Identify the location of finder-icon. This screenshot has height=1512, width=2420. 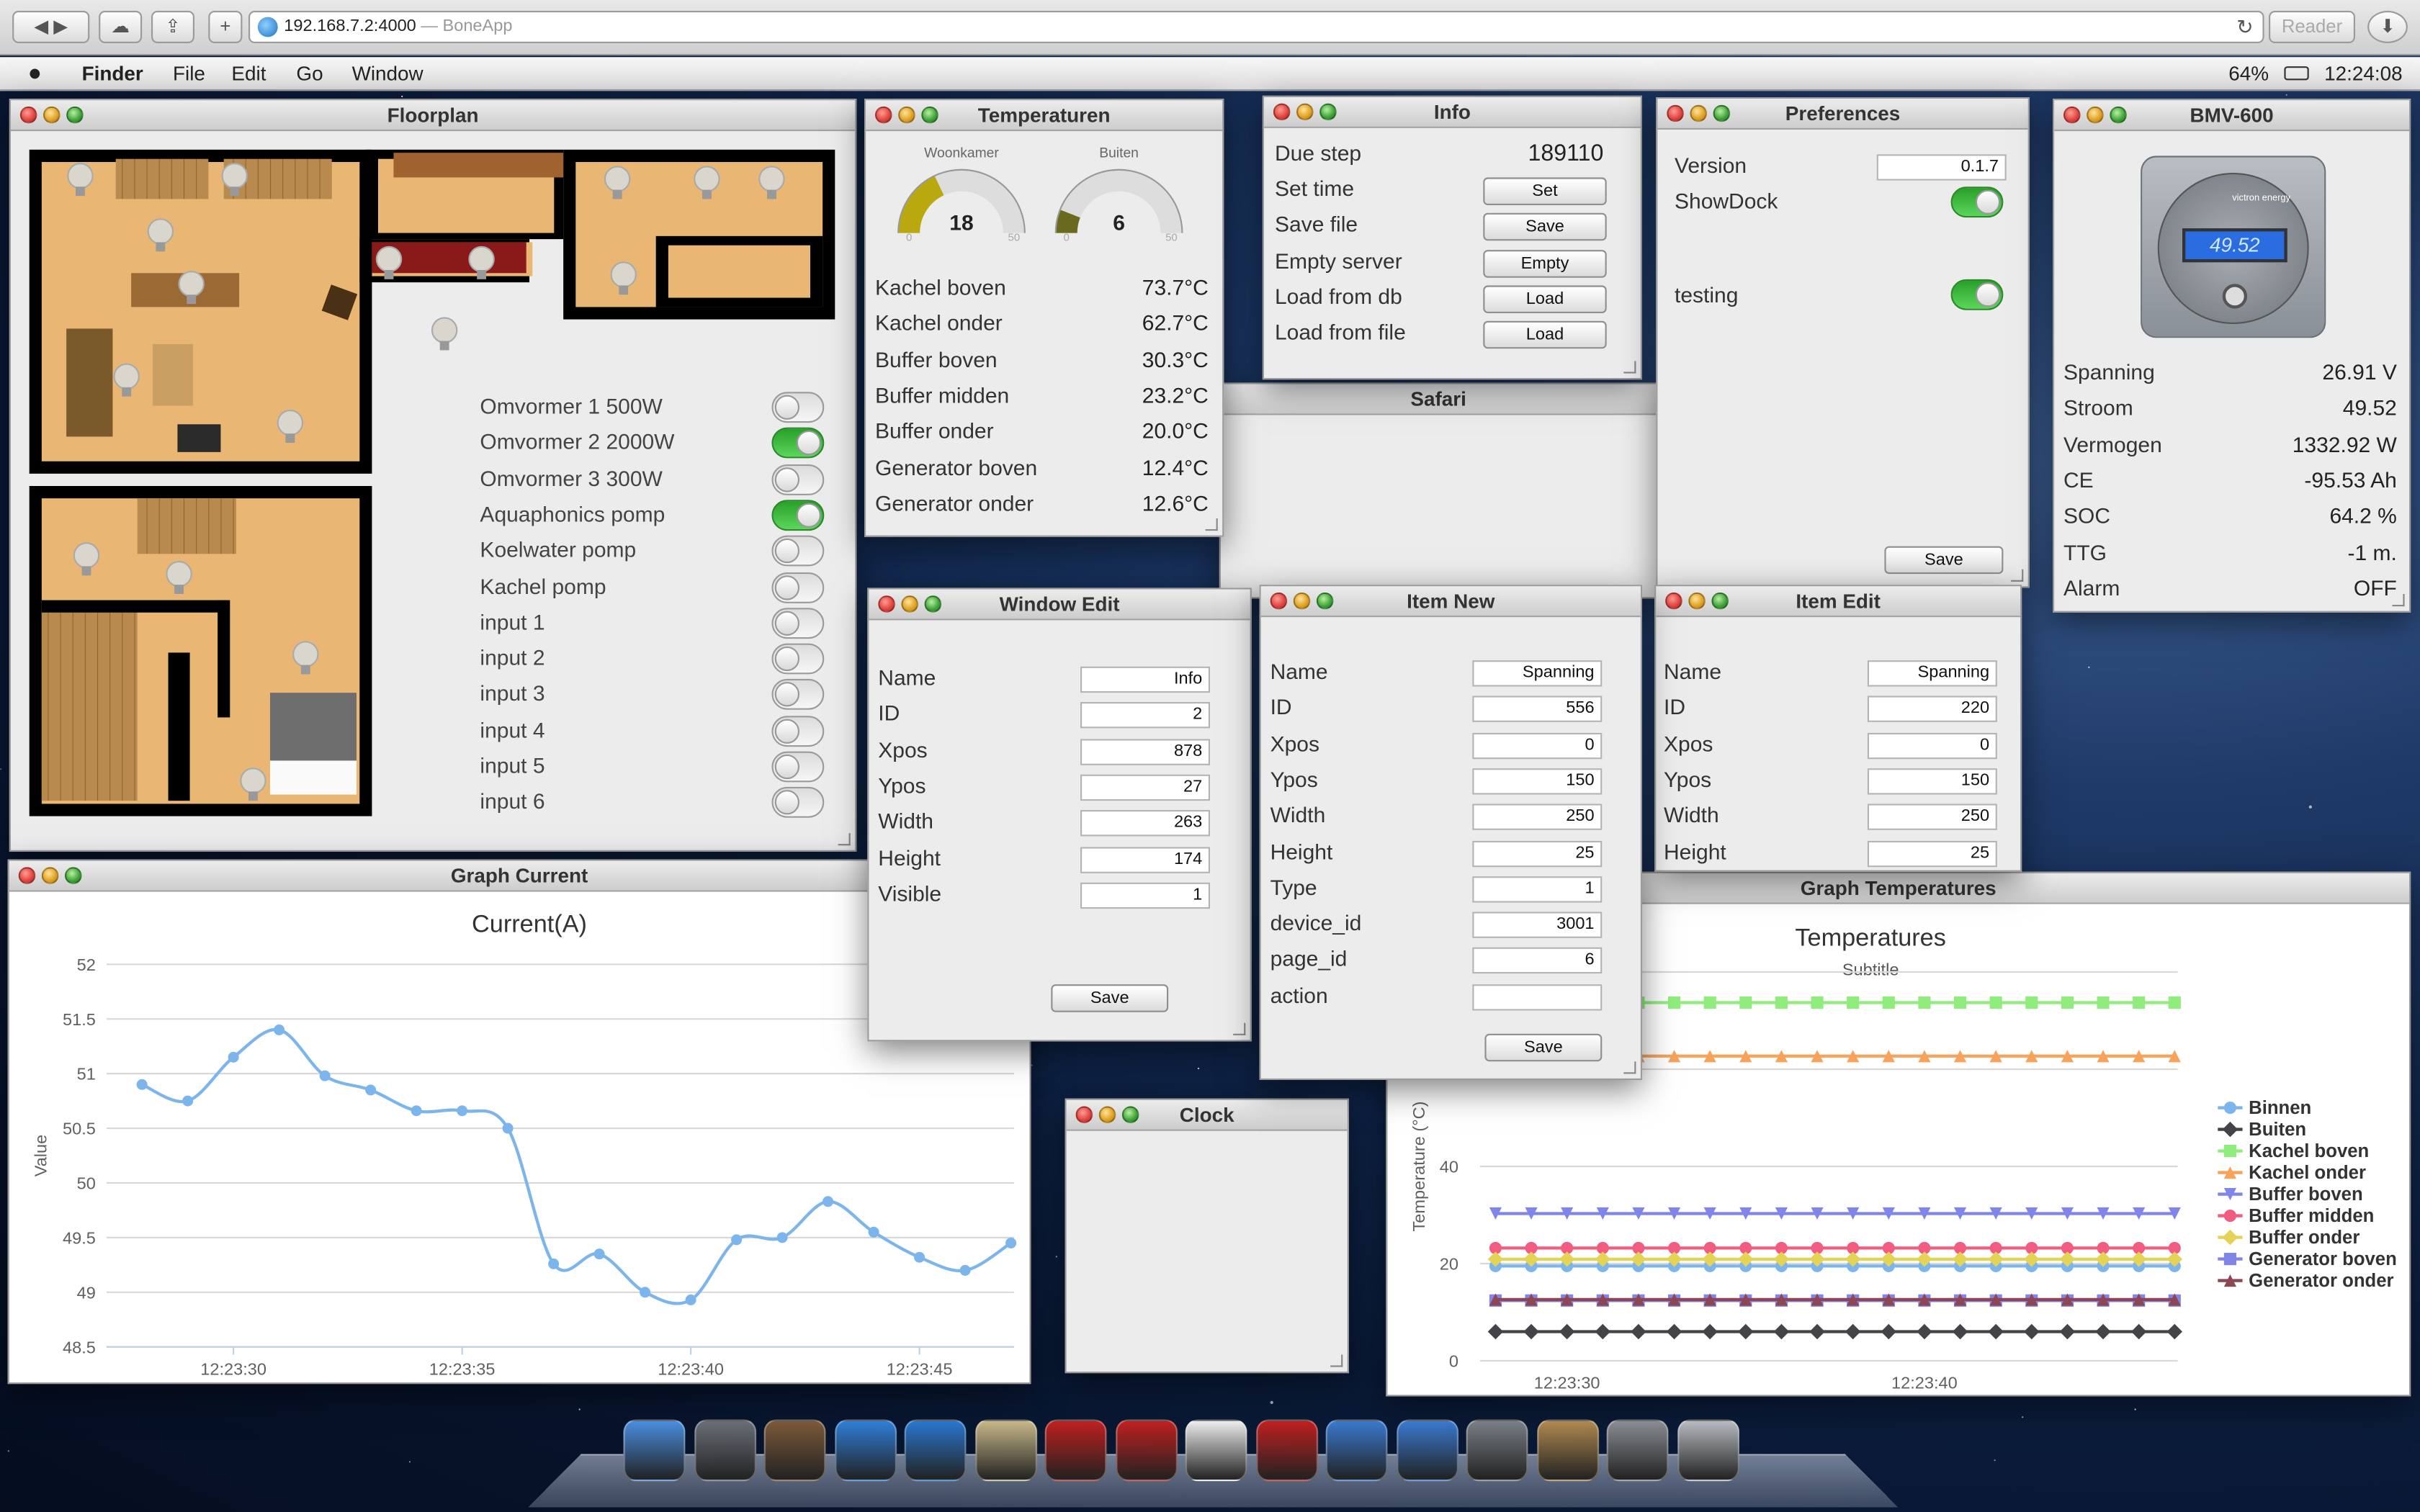
(654, 1450).